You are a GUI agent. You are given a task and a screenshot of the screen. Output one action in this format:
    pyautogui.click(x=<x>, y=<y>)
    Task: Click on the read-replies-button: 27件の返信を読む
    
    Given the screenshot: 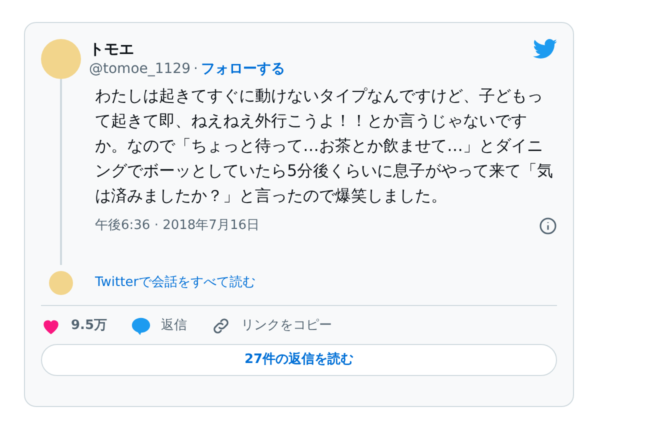 What is the action you would take?
    pyautogui.click(x=299, y=360)
    